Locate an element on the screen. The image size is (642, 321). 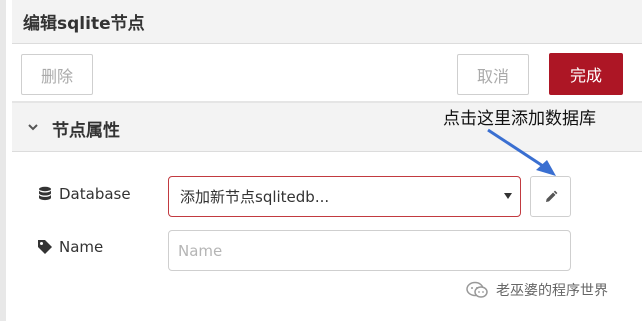
name-label: Name is located at coordinates (81, 247).